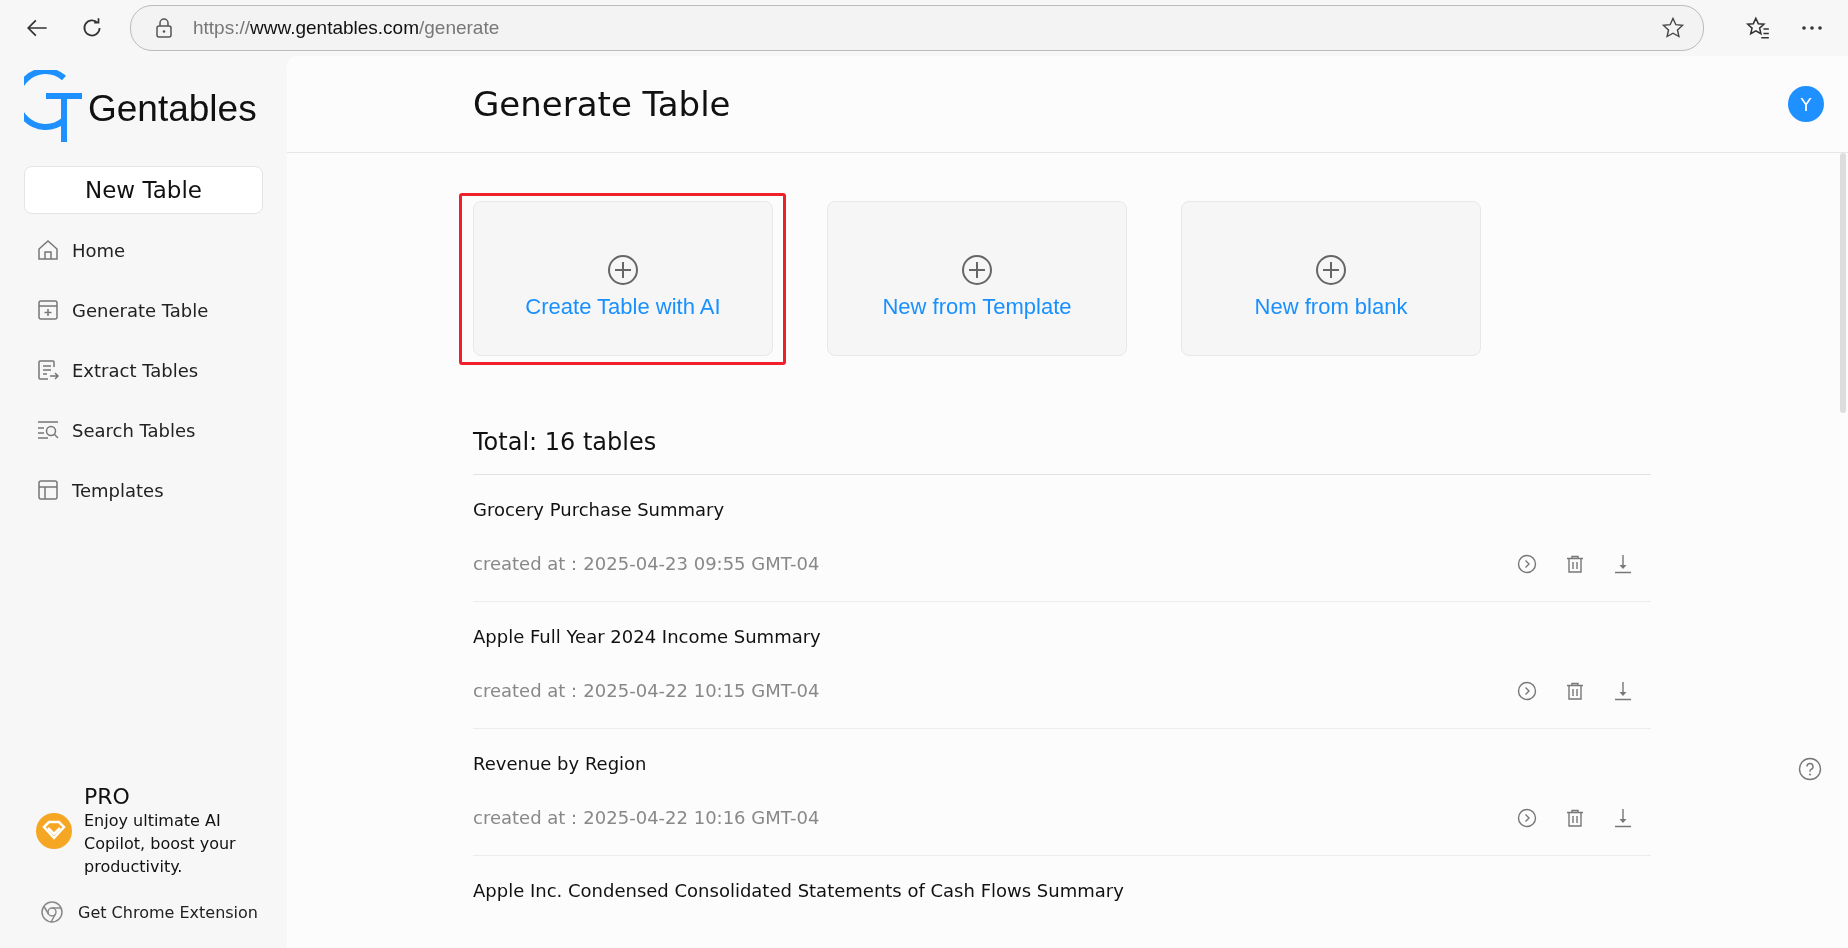  I want to click on add-table-icon, so click(48, 310).